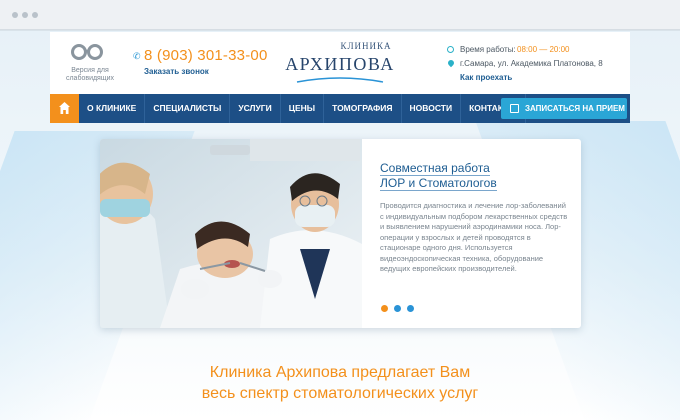  I want to click on clock-icon, so click(450, 49).